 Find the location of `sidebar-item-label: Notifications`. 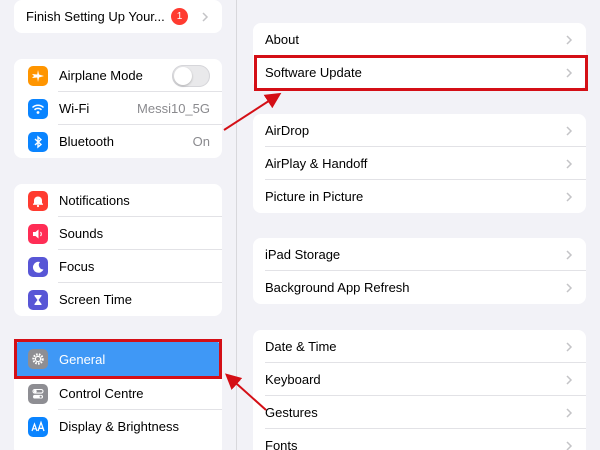

sidebar-item-label: Notifications is located at coordinates (94, 200).